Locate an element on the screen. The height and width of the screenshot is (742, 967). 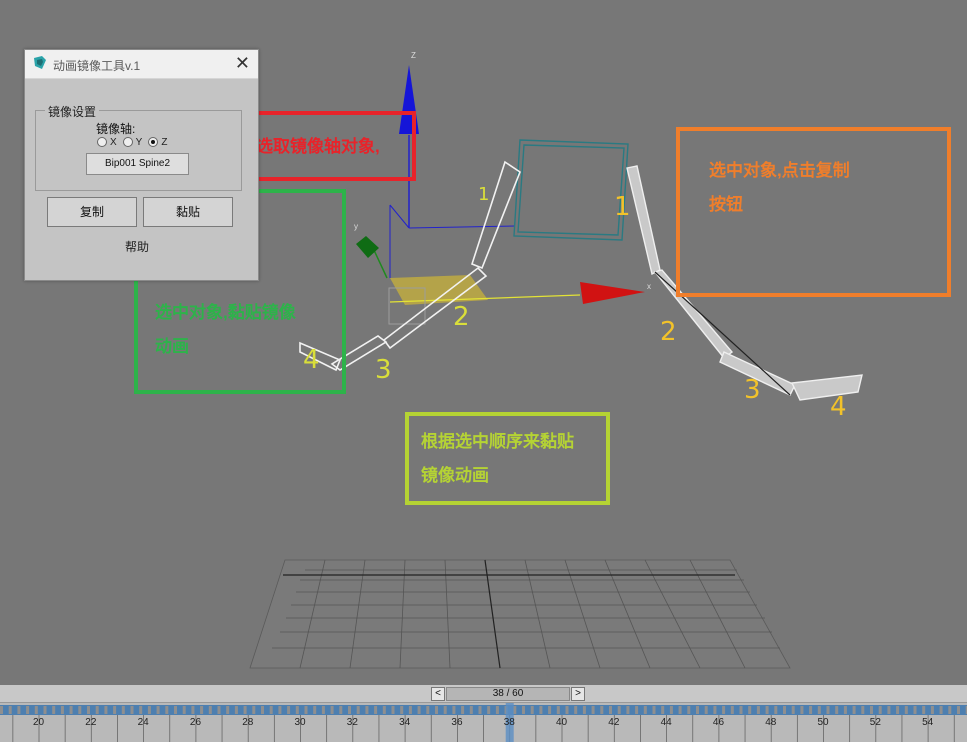
copy-button: 复制 is located at coordinates (92, 212).